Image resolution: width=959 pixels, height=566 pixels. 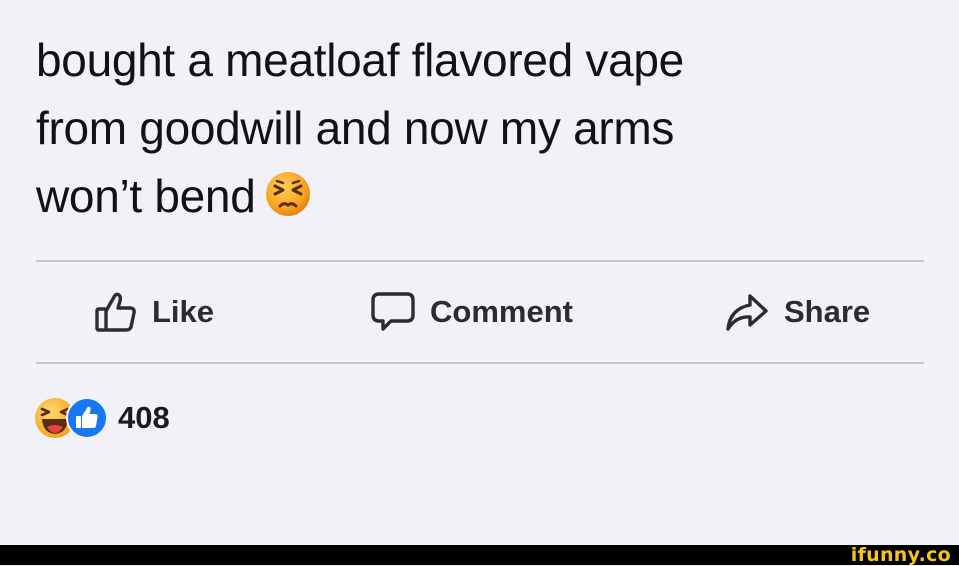 What do you see at coordinates (360, 60) in the screenshot?
I see `post-text-line-1: bought a meatloaf flavored vape` at bounding box center [360, 60].